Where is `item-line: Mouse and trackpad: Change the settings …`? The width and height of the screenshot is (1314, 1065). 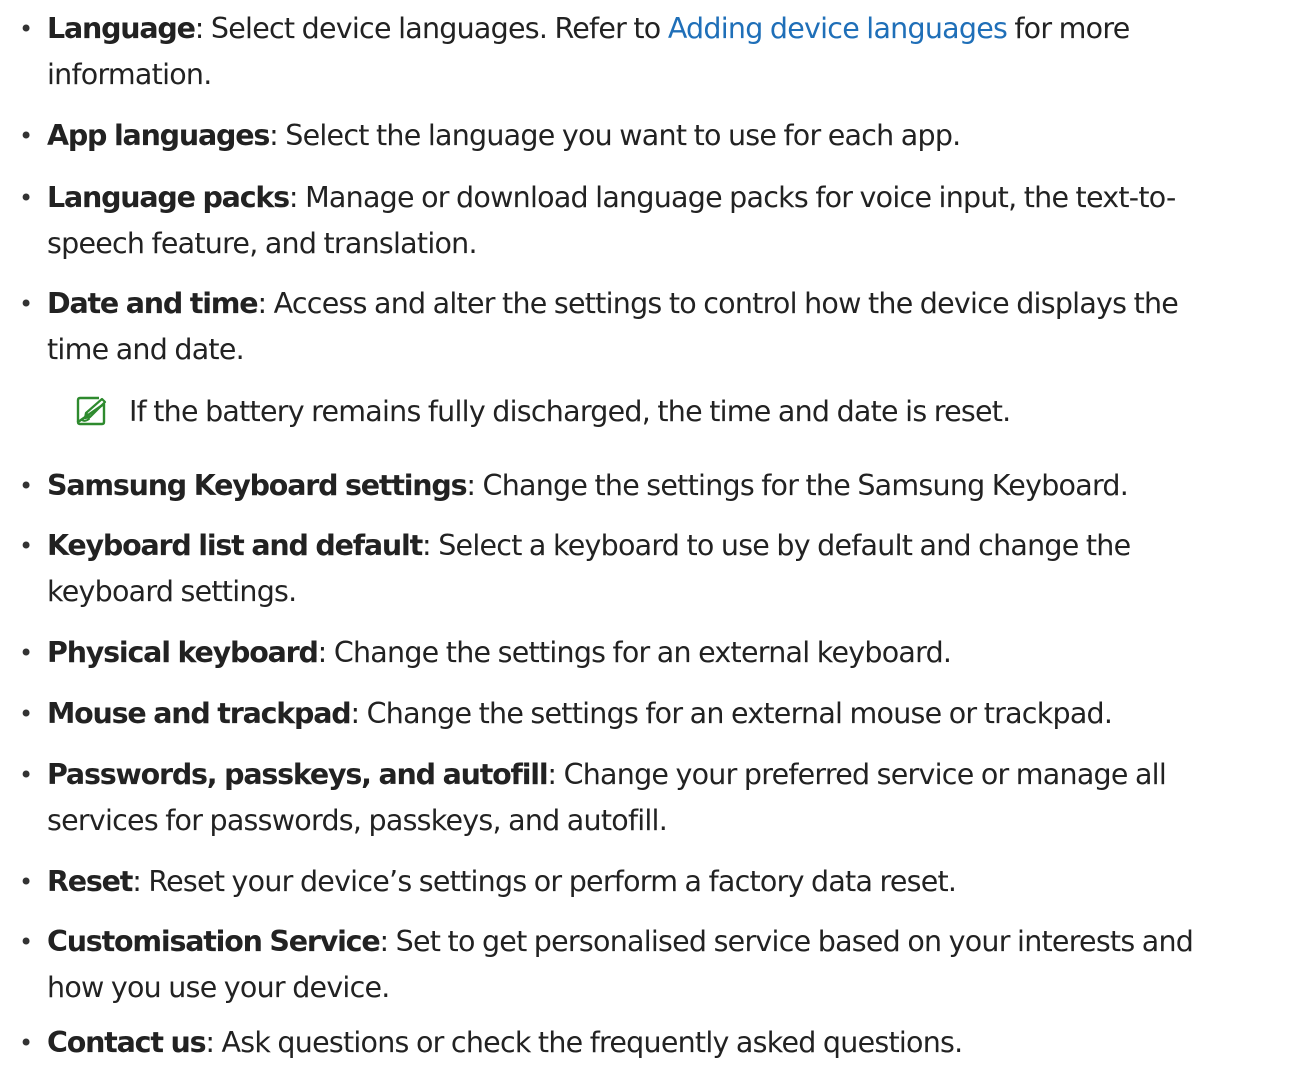
item-line: Mouse and trackpad: Change the settings … is located at coordinates (580, 713).